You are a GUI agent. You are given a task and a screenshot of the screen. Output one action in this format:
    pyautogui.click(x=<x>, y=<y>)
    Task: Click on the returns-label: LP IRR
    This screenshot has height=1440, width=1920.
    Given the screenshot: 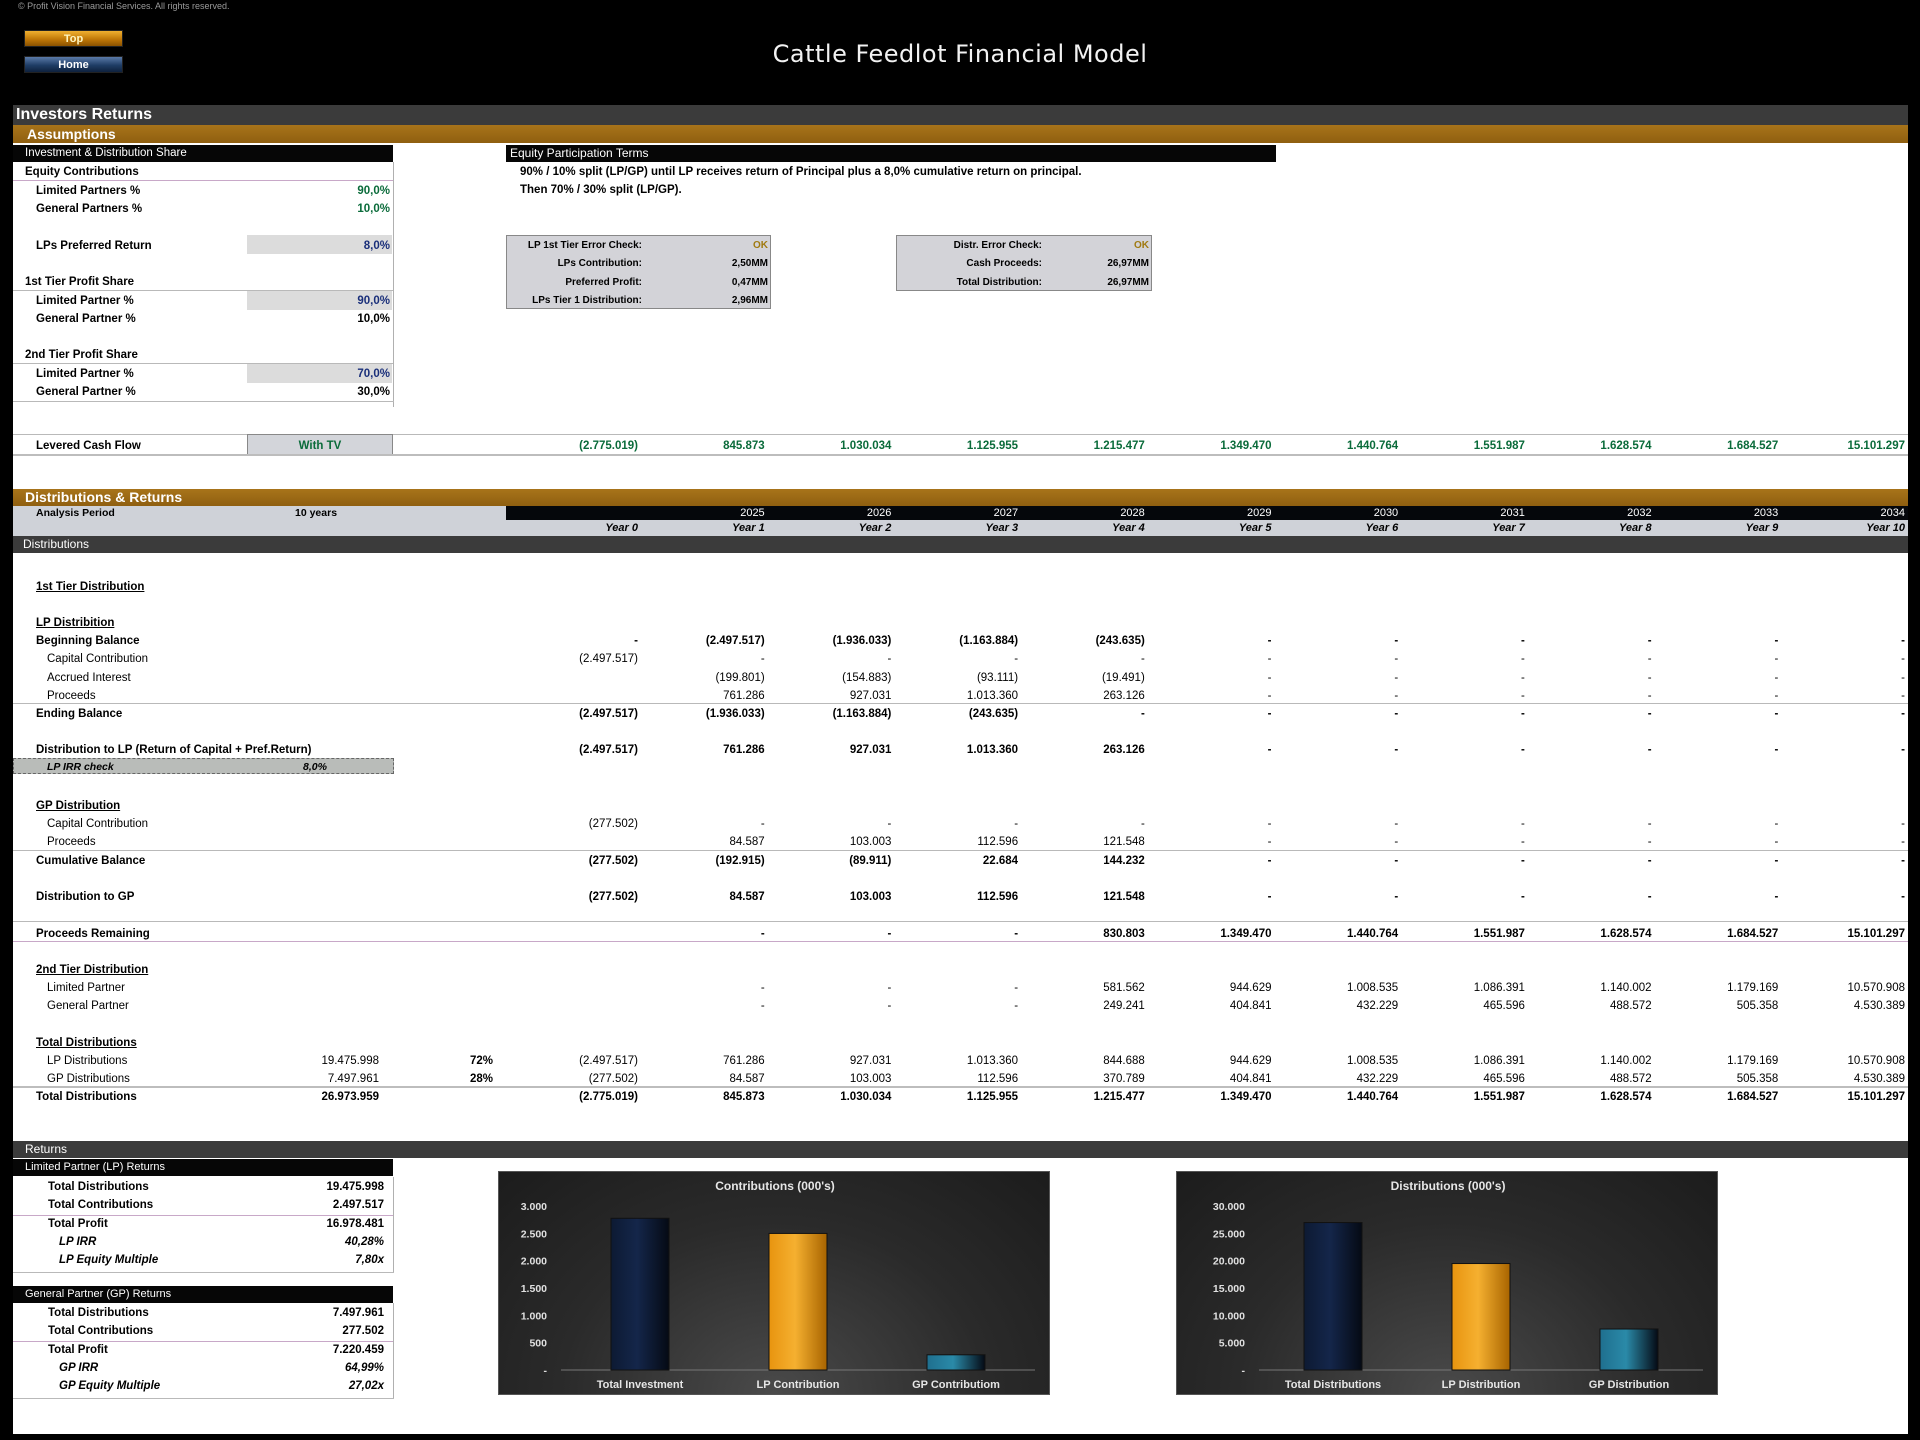 What is the action you would take?
    pyautogui.click(x=78, y=1241)
    